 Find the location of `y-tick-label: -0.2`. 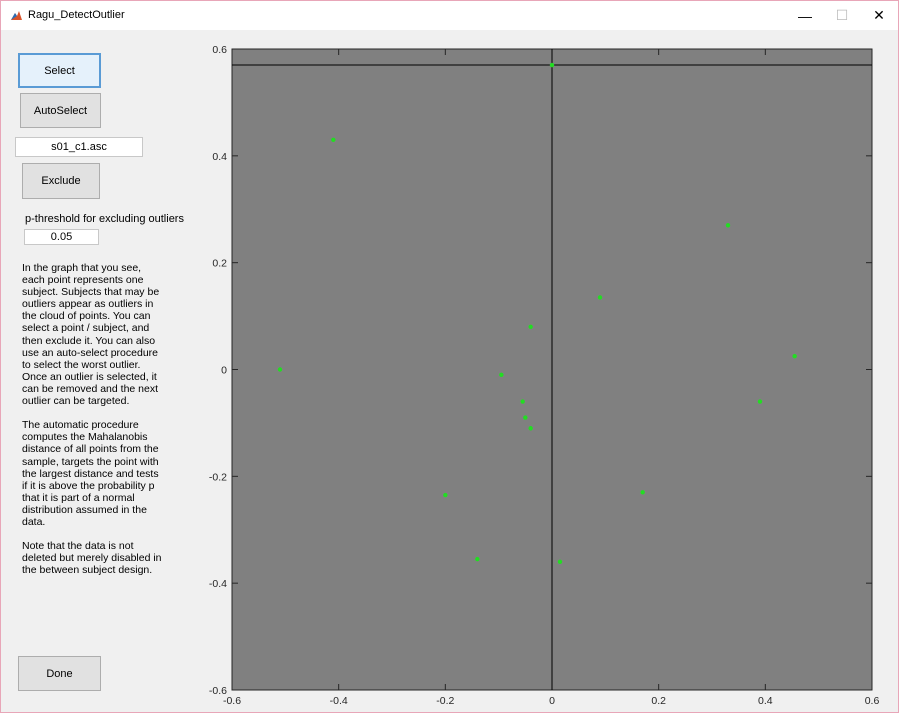

y-tick-label: -0.2 is located at coordinates (218, 477).